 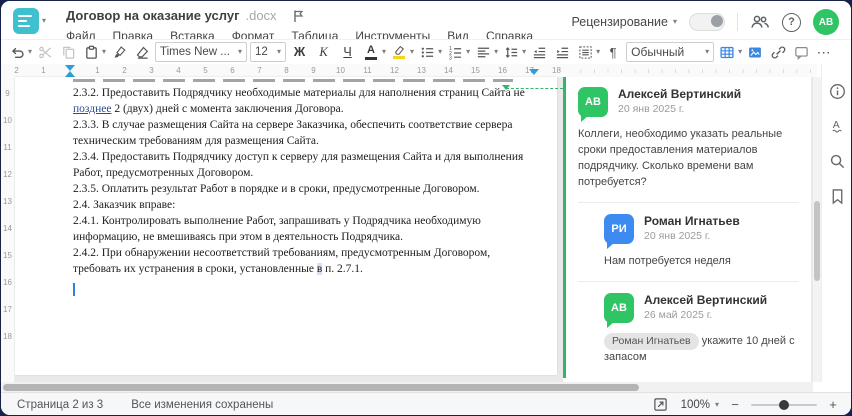 I want to click on paragraph-settings-icon, so click(x=585, y=52).